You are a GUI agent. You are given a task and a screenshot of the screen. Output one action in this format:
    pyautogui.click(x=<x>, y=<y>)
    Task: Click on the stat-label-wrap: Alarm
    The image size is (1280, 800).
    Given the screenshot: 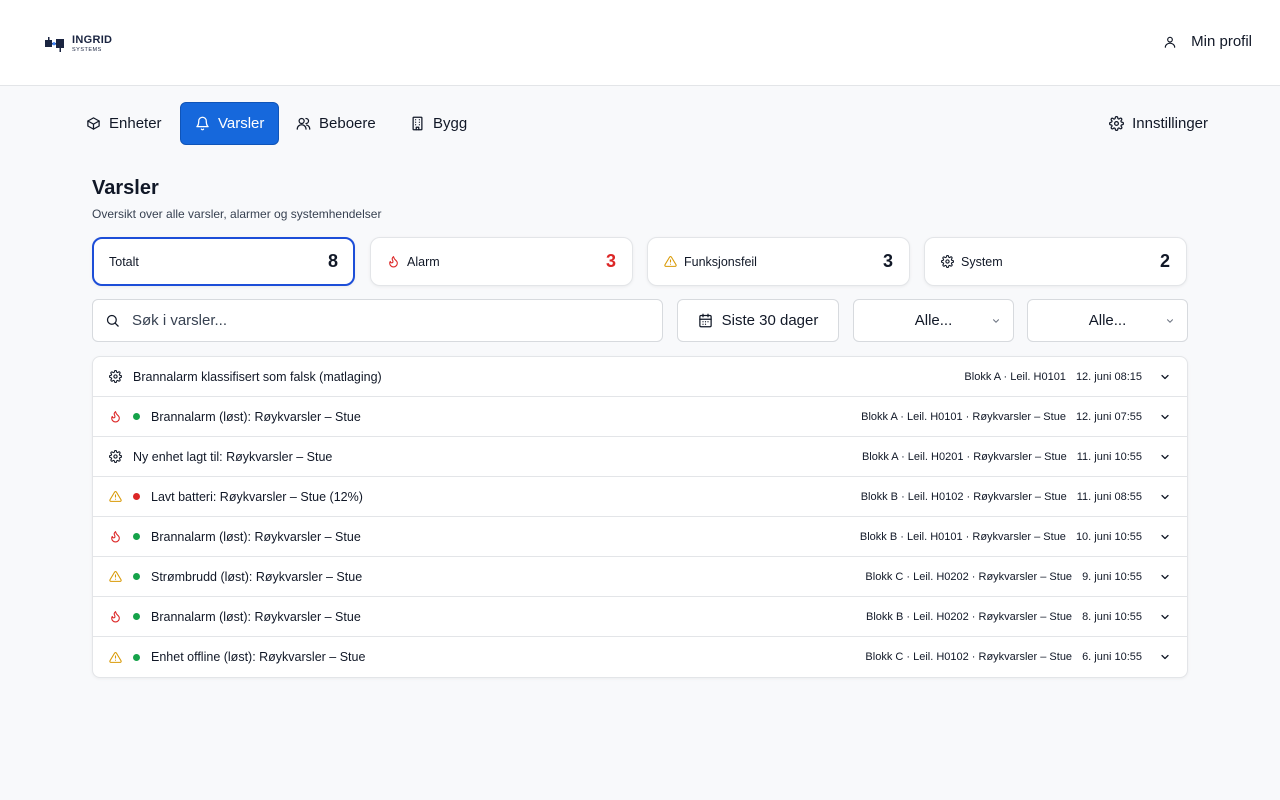 What is the action you would take?
    pyautogui.click(x=496, y=262)
    